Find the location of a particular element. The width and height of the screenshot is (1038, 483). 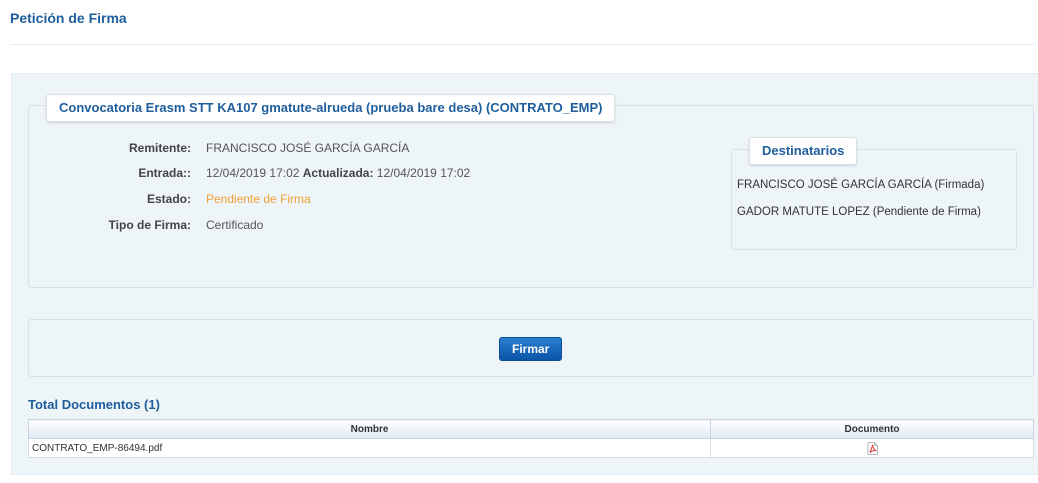

document-name-cell: CONTRATO_EMP-86494.pdf is located at coordinates (369, 448).